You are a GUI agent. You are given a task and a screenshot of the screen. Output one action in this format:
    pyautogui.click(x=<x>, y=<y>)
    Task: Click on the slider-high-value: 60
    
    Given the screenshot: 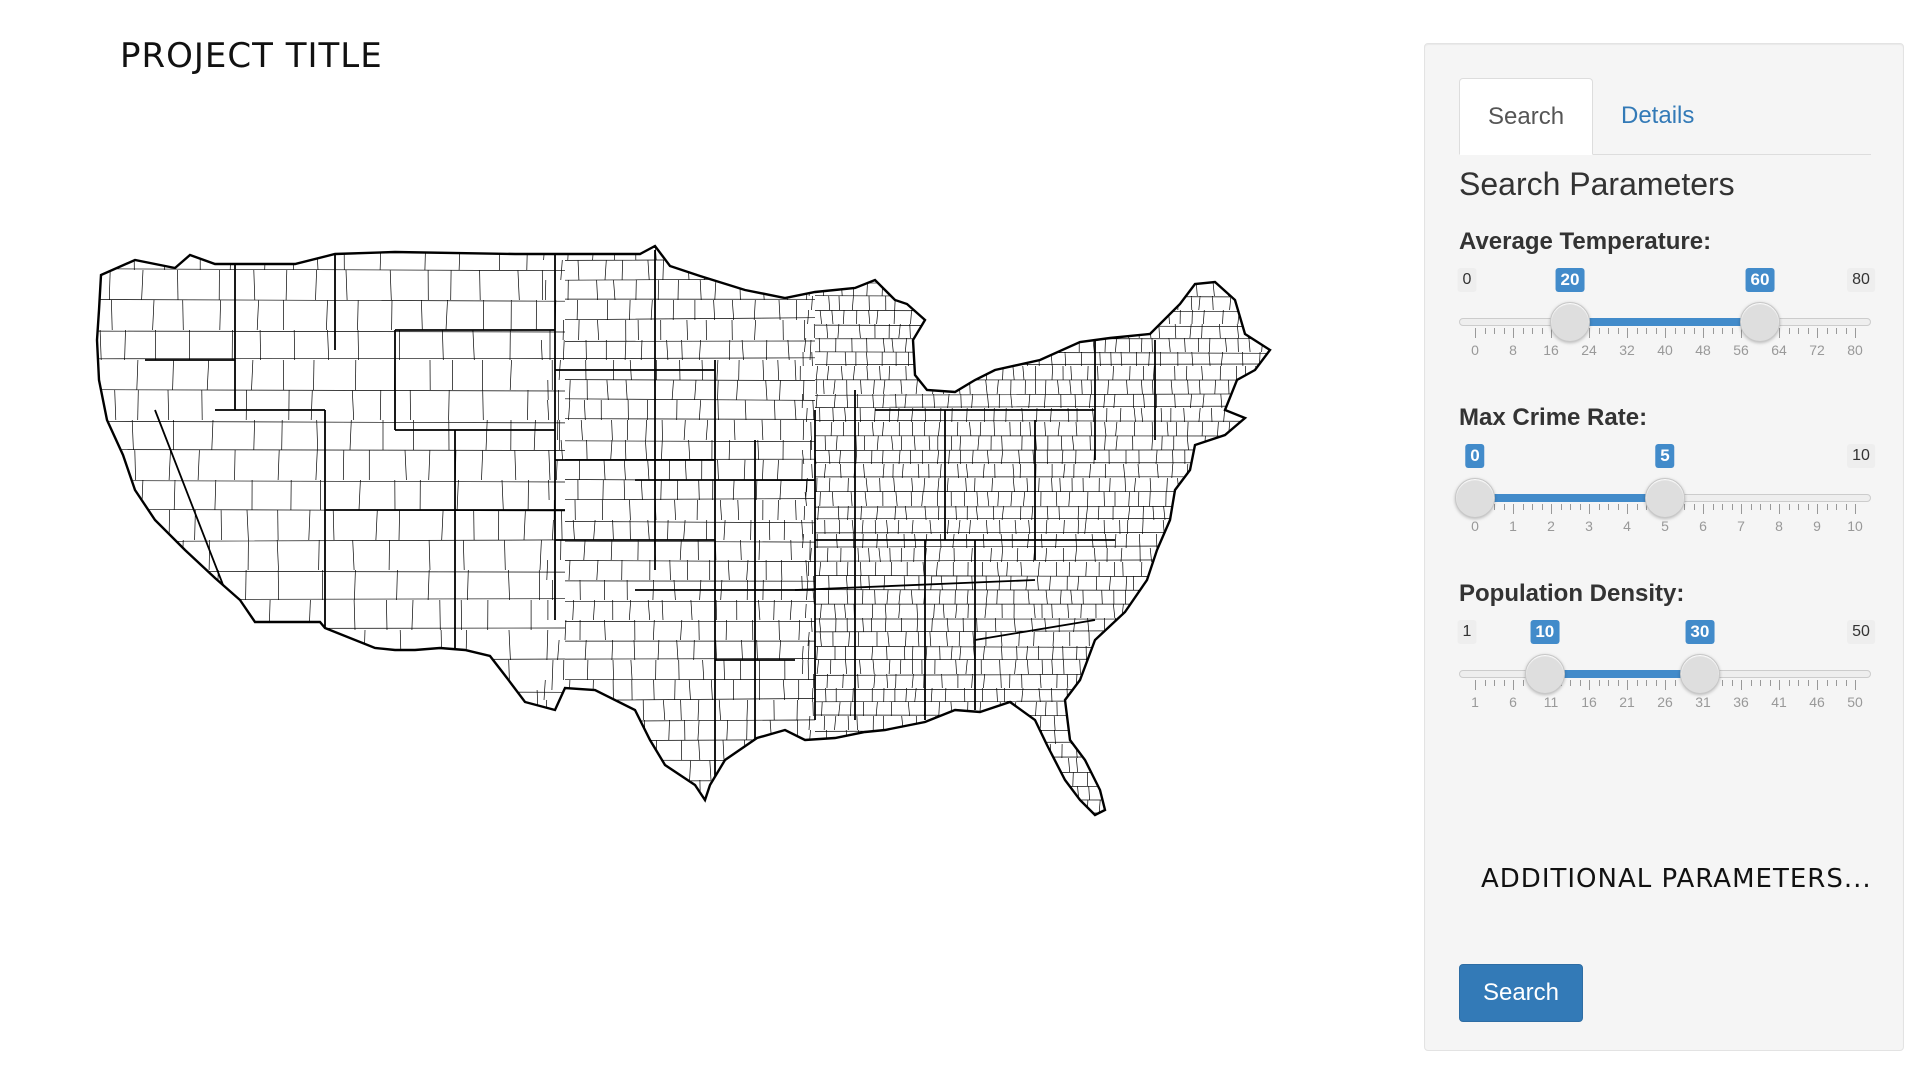 What is the action you would take?
    pyautogui.click(x=1760, y=280)
    